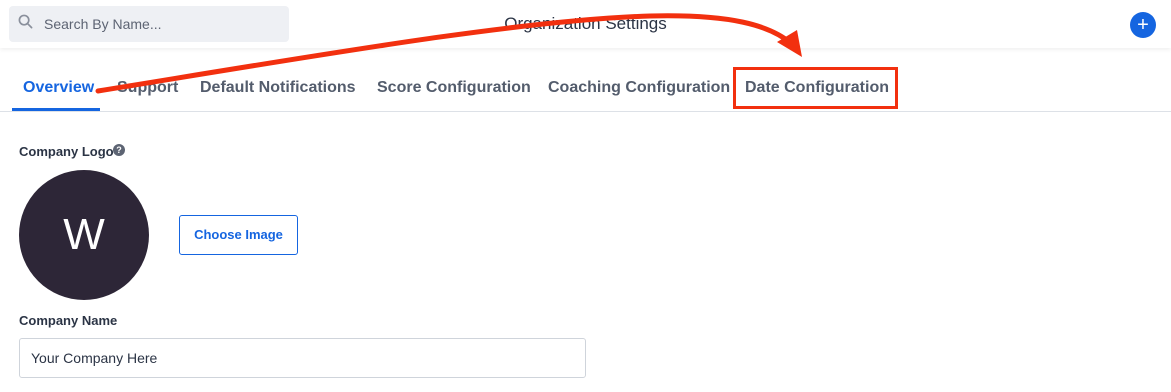 This screenshot has width=1171, height=392. Describe the element at coordinates (56, 109) in the screenshot. I see `active-tab-indicator` at that location.